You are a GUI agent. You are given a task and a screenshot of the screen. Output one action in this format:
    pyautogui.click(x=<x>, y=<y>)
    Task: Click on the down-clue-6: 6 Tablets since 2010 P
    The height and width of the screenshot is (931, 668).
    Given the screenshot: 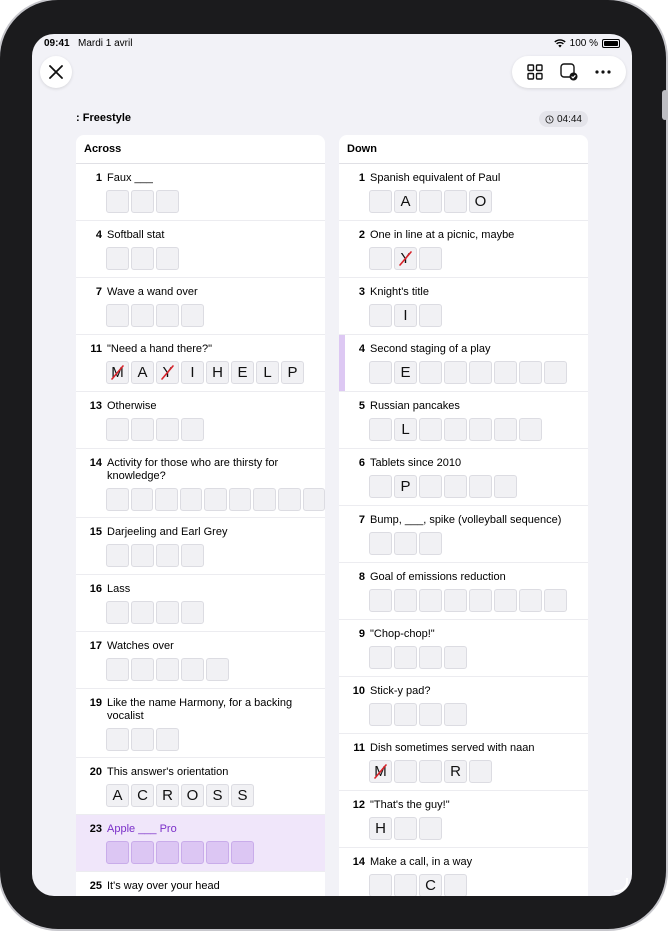 What is the action you would take?
    pyautogui.click(x=463, y=477)
    